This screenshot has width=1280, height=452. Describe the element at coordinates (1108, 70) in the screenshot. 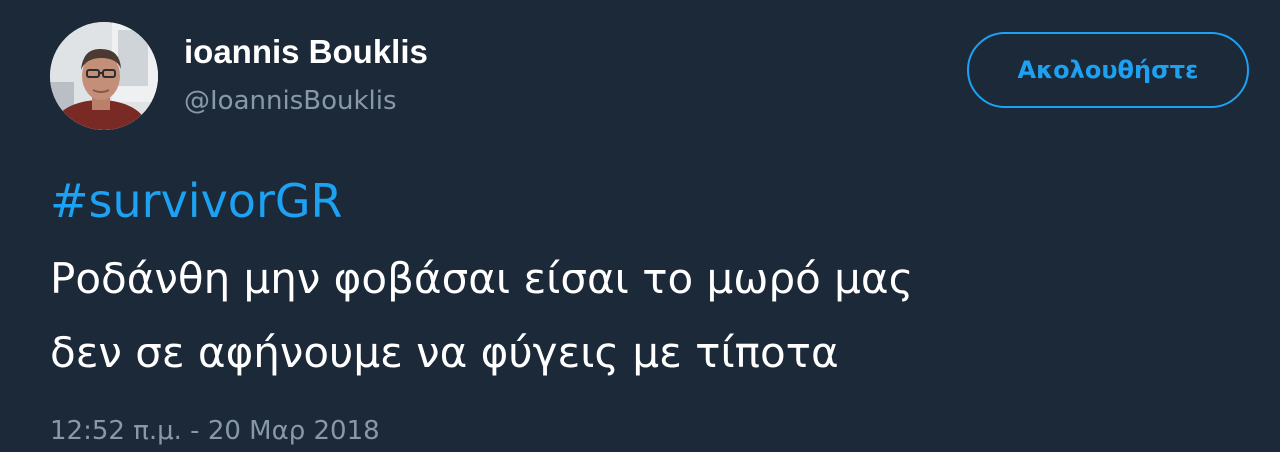

I see `follow-button: Ακολουθήστε` at that location.